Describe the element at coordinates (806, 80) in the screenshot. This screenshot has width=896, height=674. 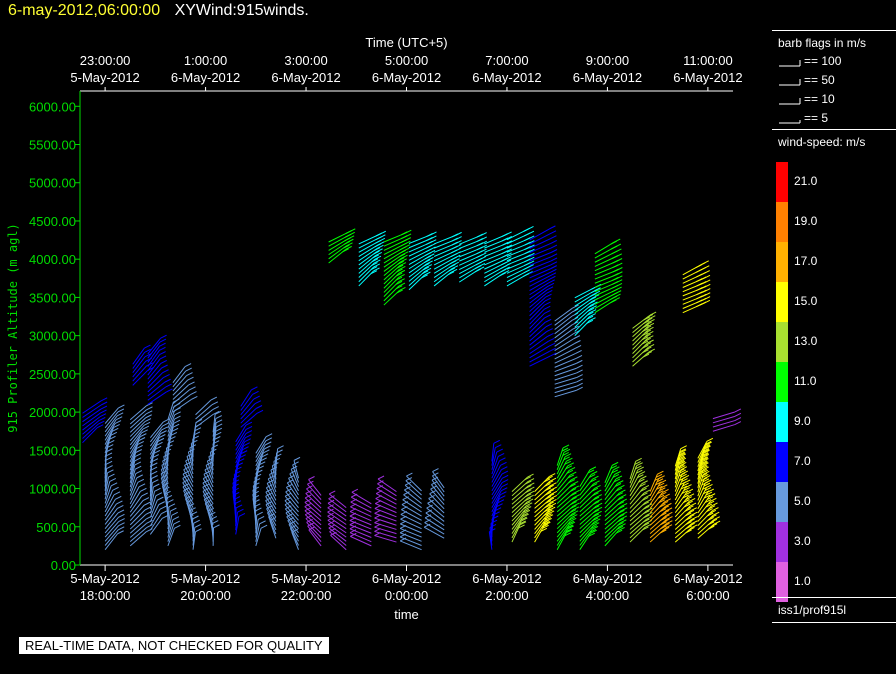
I see `barb-legend-row: == 50` at that location.